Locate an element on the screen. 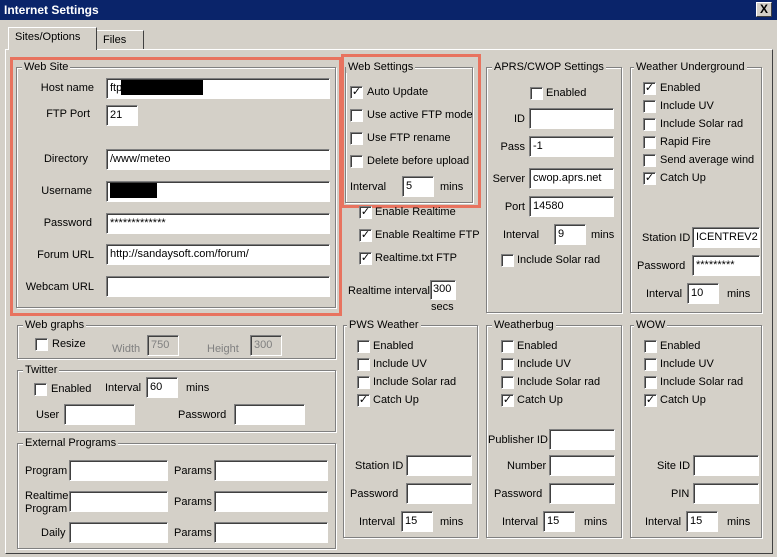 The height and width of the screenshot is (557, 777). tab-files: Files is located at coordinates (120, 40).